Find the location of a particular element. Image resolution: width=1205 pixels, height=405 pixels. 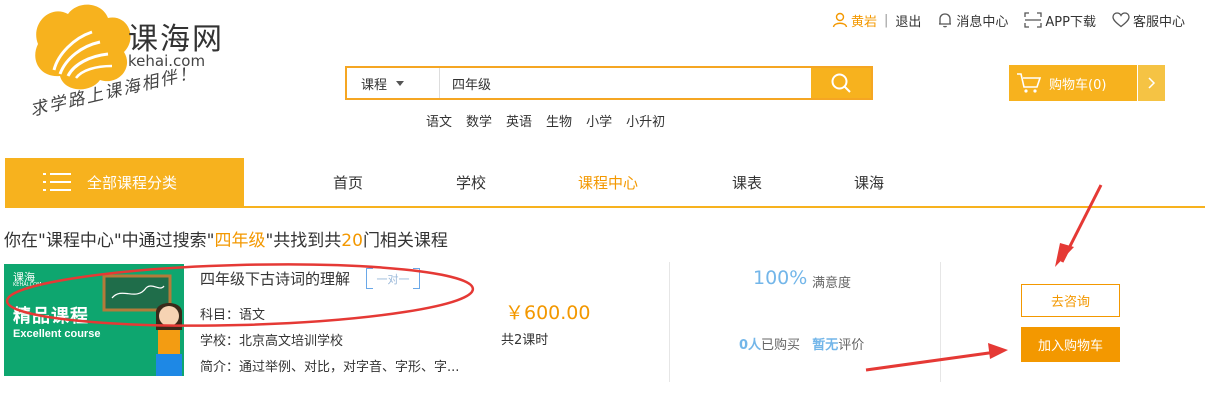

search-bar: 课程 is located at coordinates (609, 83).